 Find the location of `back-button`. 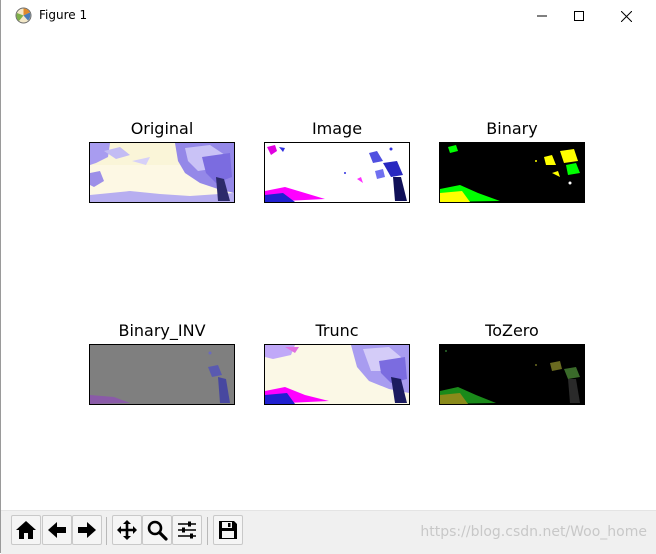

back-button is located at coordinates (57, 530).